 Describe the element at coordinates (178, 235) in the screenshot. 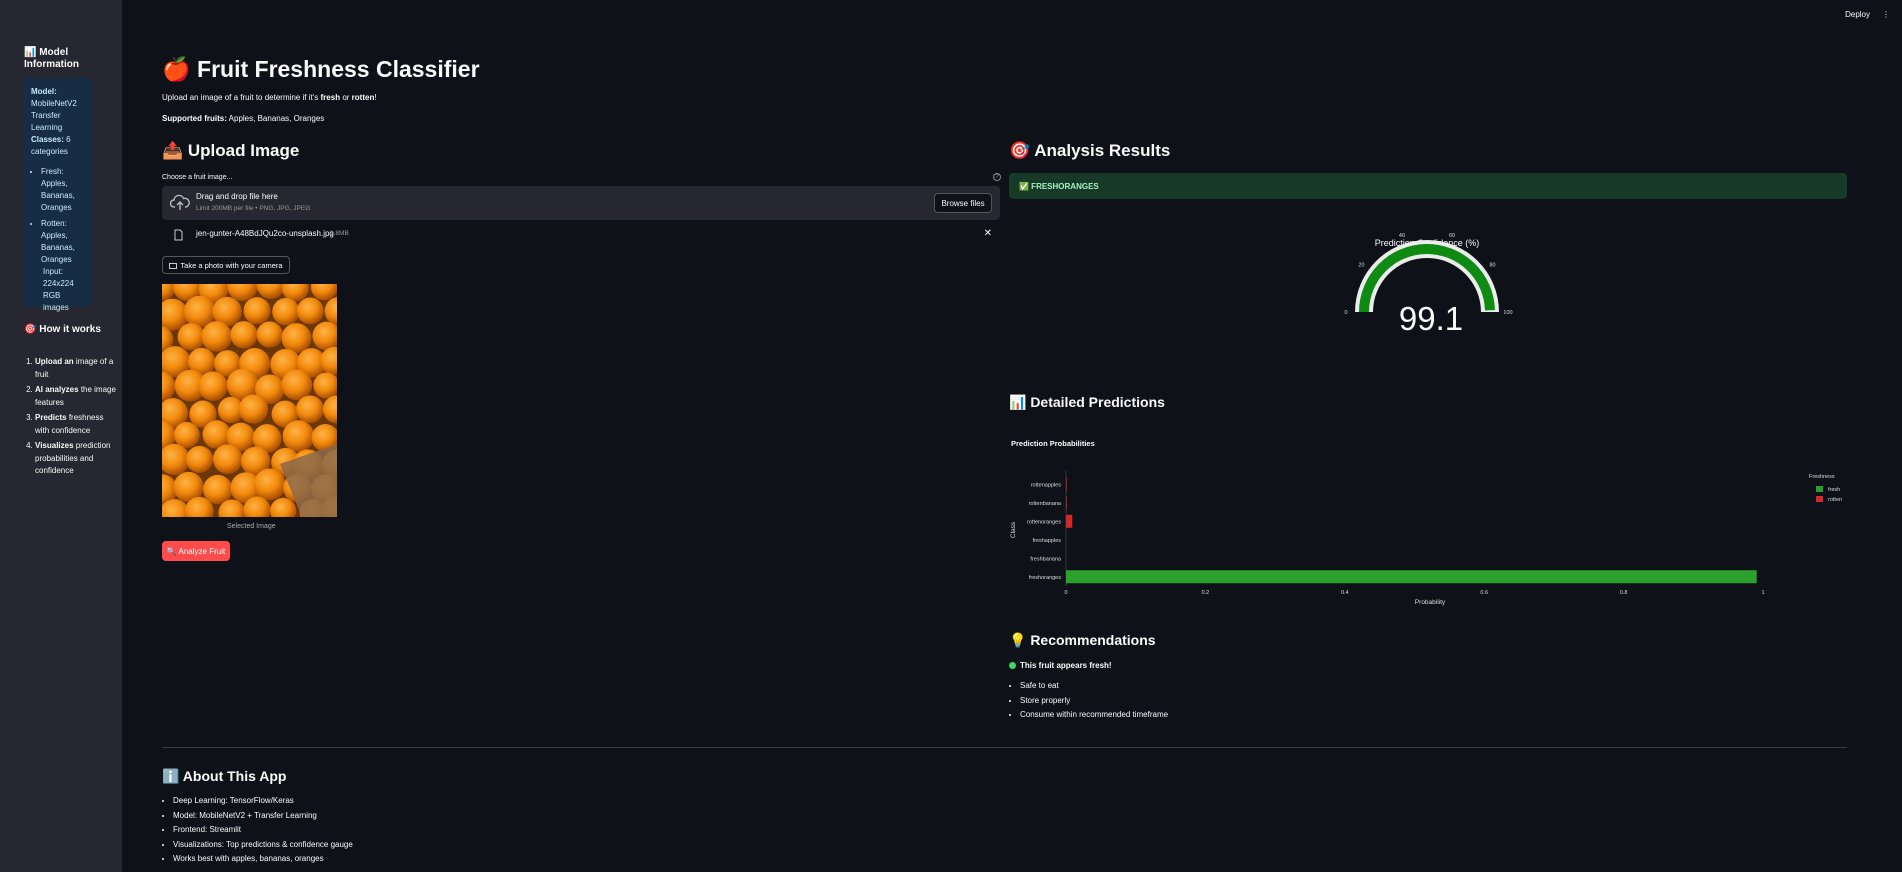

I see `file-icon` at that location.